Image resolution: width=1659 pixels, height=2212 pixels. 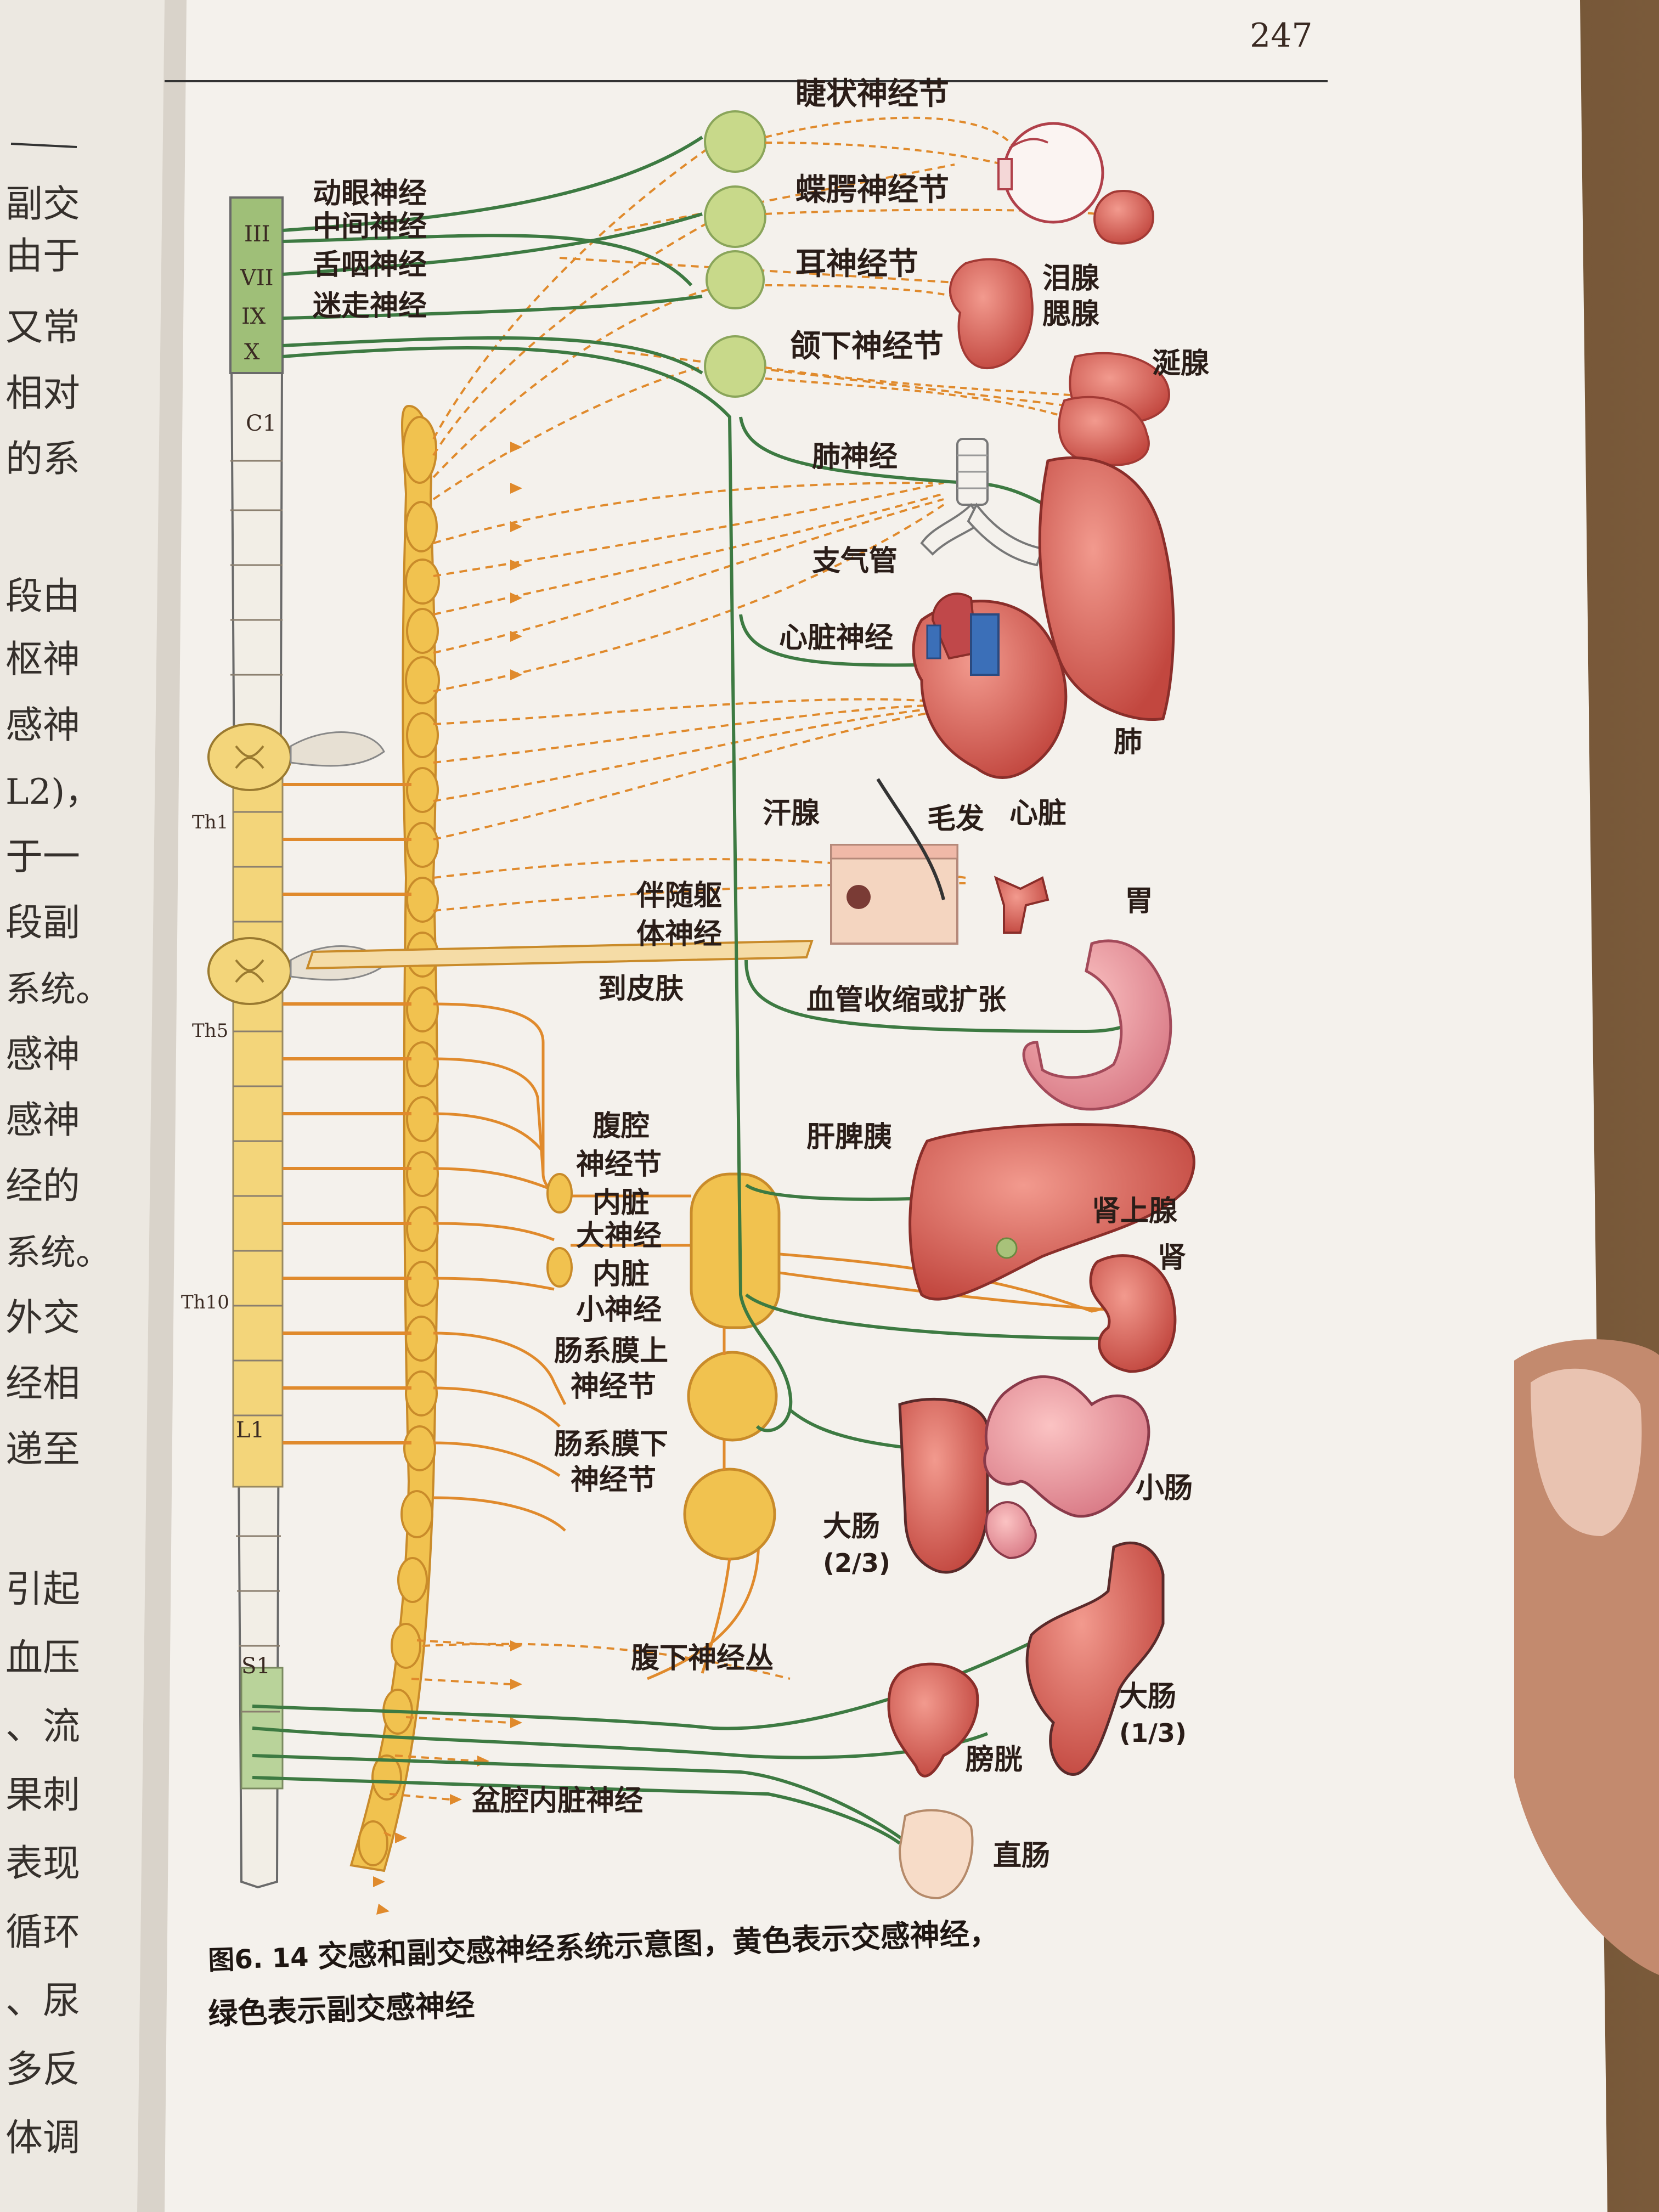 I want to click on label-hair: 毛发, so click(x=955, y=819).